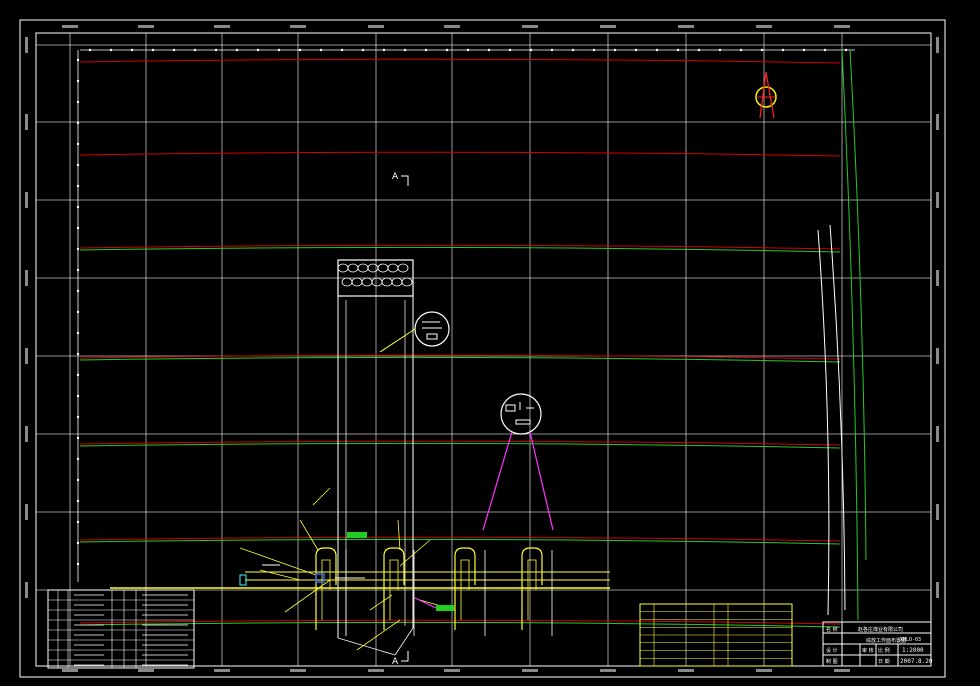 The image size is (980, 686). I want to click on tb-company: 赵各庄煤业有限公司, so click(880, 629).